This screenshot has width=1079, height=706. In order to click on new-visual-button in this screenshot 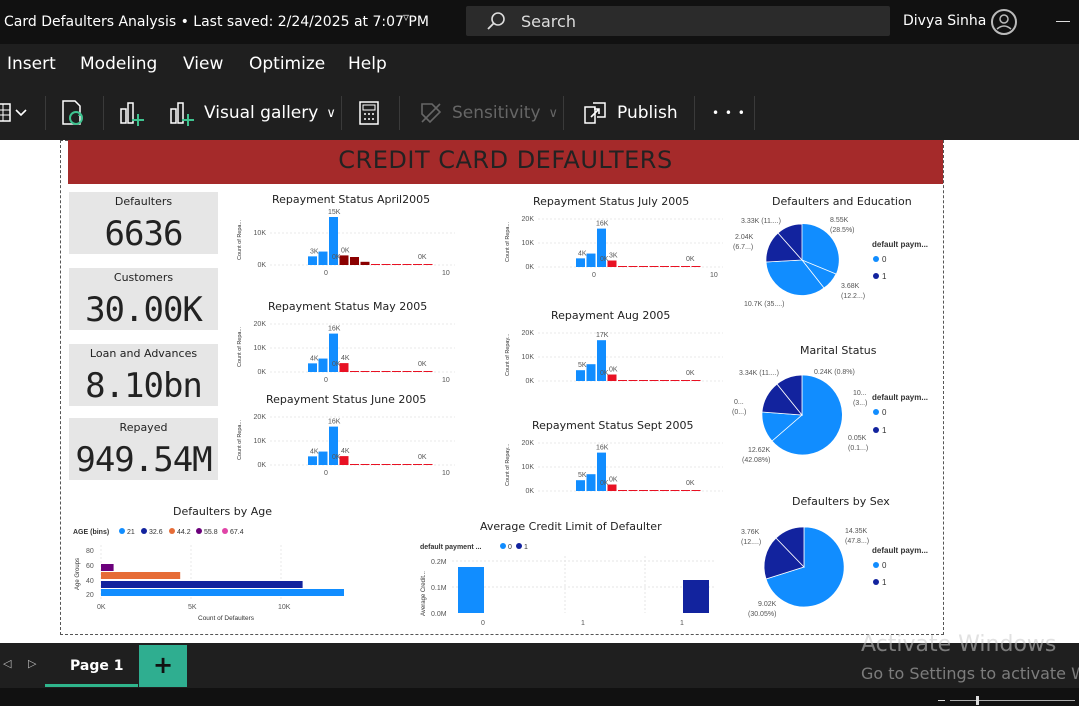, I will do `click(132, 113)`.